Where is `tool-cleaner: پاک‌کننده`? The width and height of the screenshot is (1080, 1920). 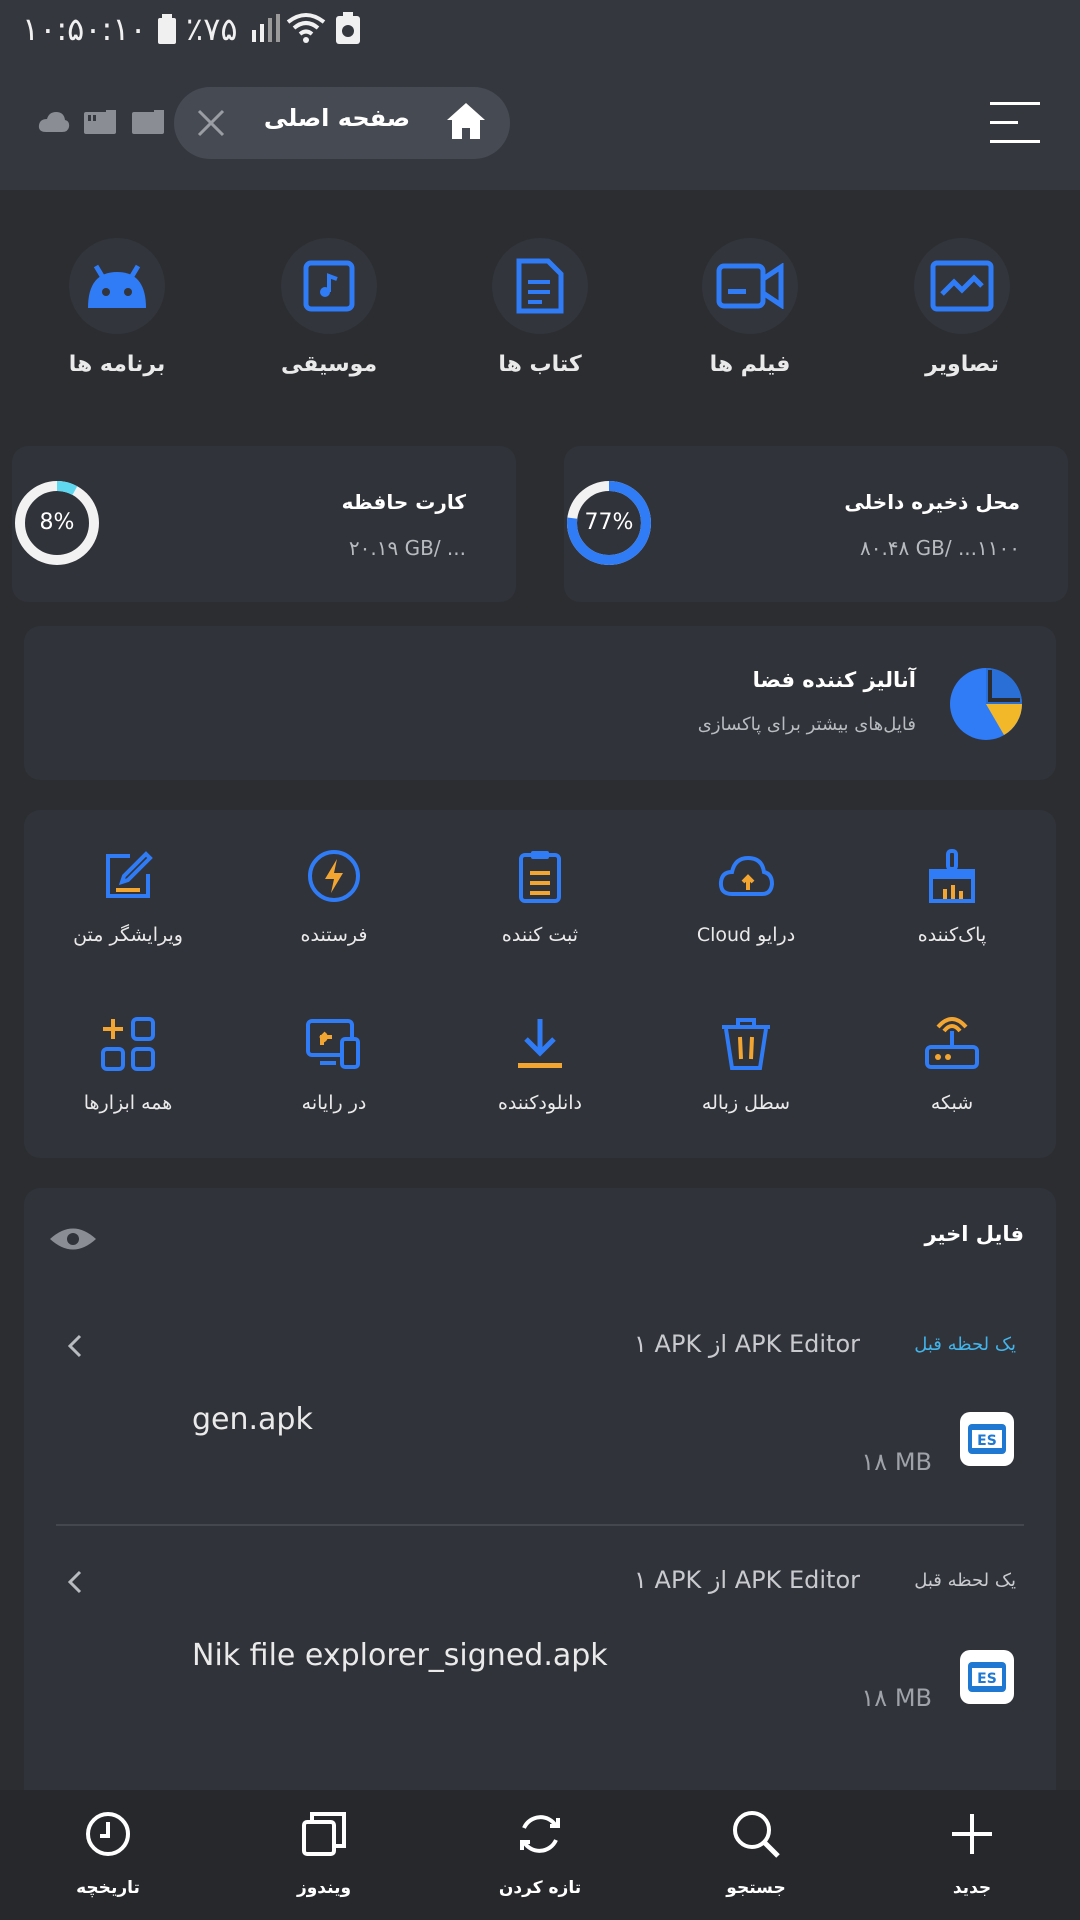 tool-cleaner: پاک‌کننده is located at coordinates (952, 895).